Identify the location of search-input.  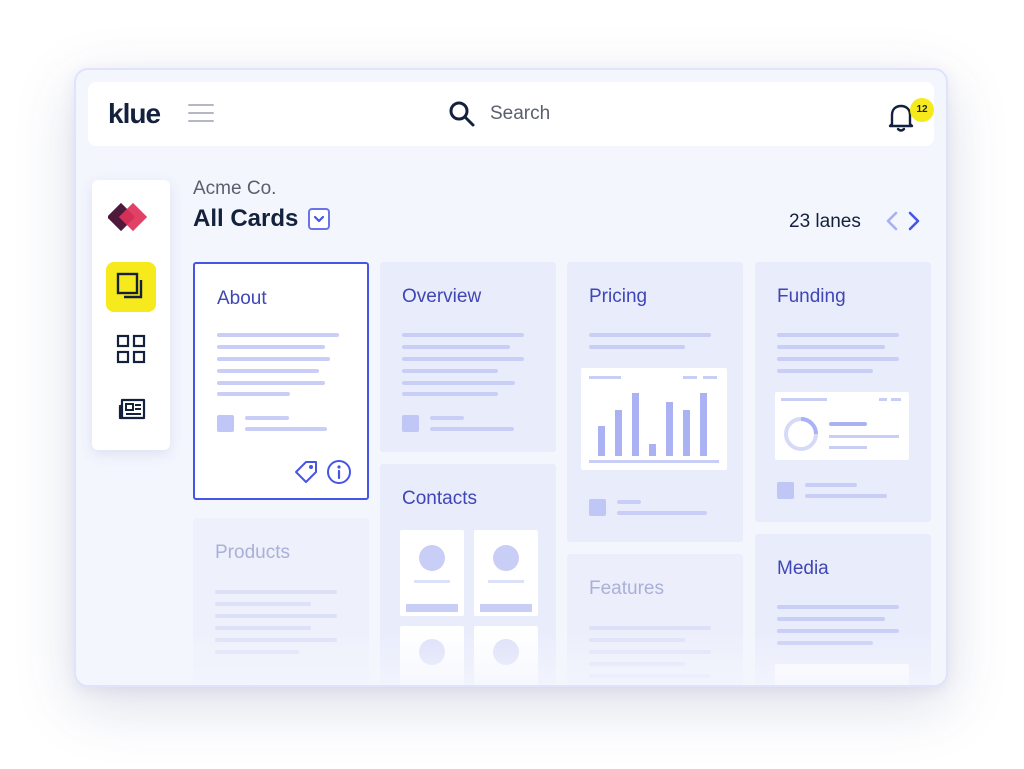
(600, 114).